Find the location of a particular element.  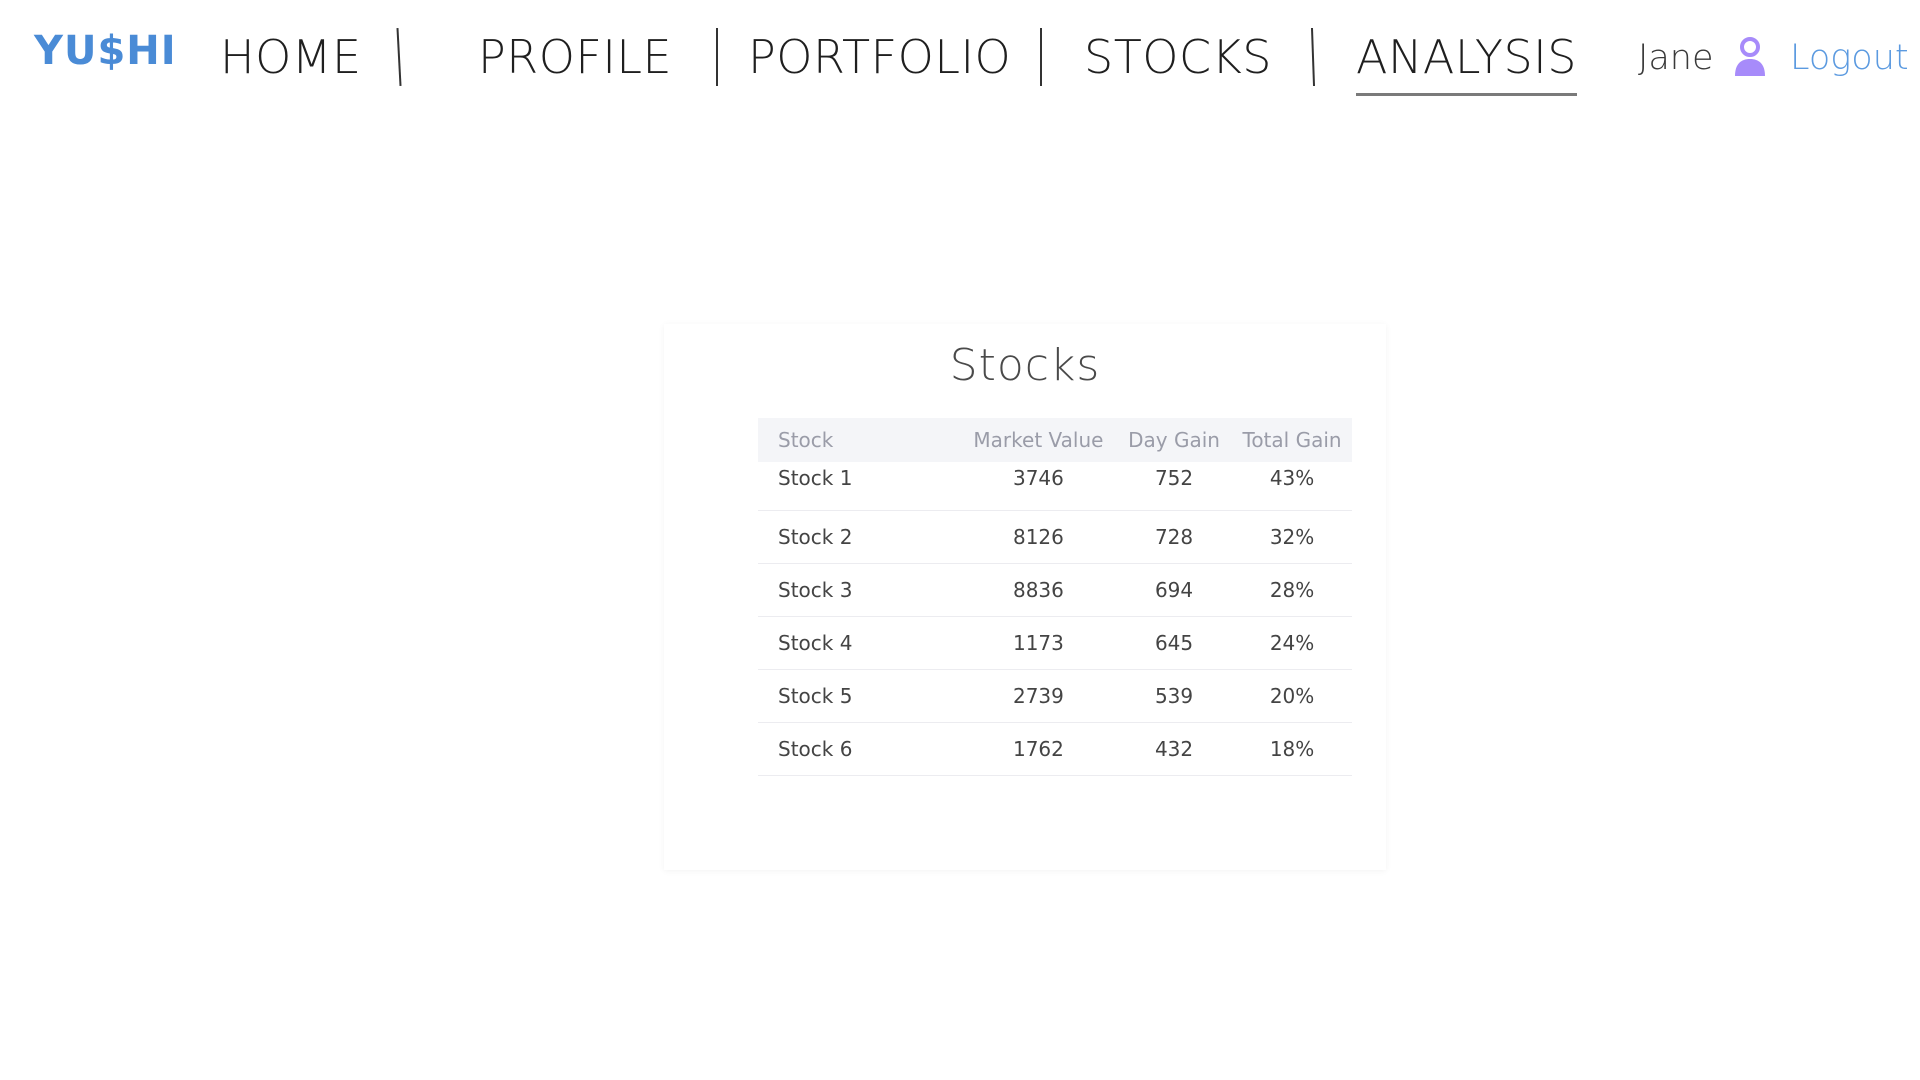

column-header-total-gain: Total Gain is located at coordinates (1292, 440).